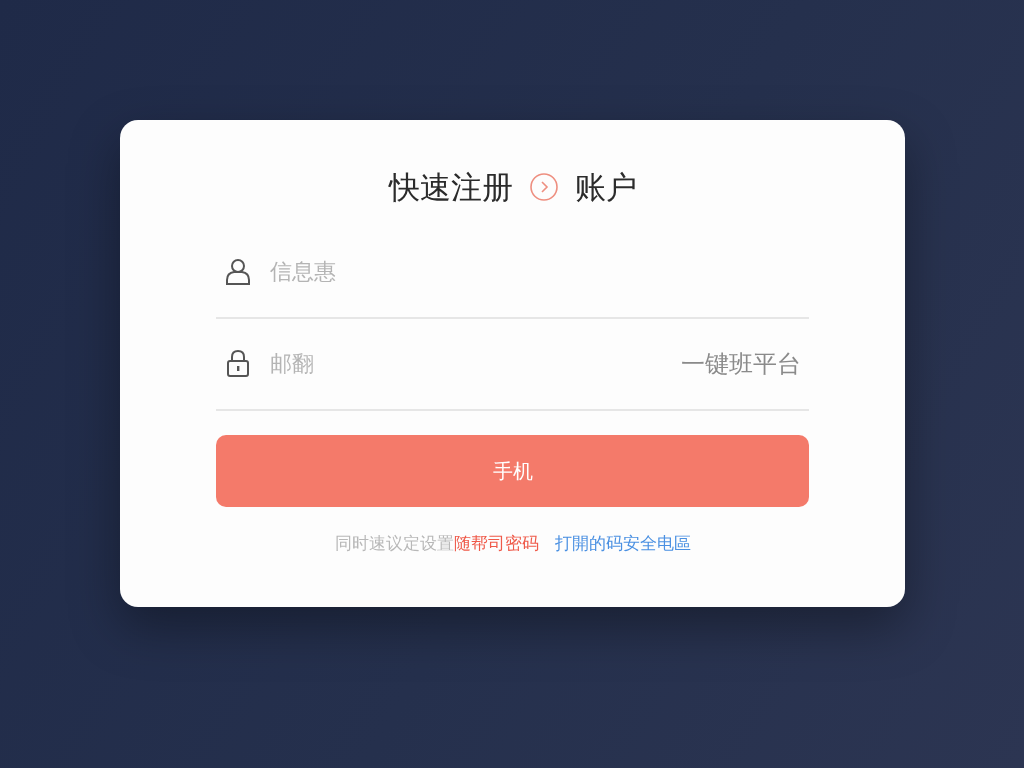  What do you see at coordinates (741, 364) in the screenshot?
I see `suffix-text: 一键班平台` at bounding box center [741, 364].